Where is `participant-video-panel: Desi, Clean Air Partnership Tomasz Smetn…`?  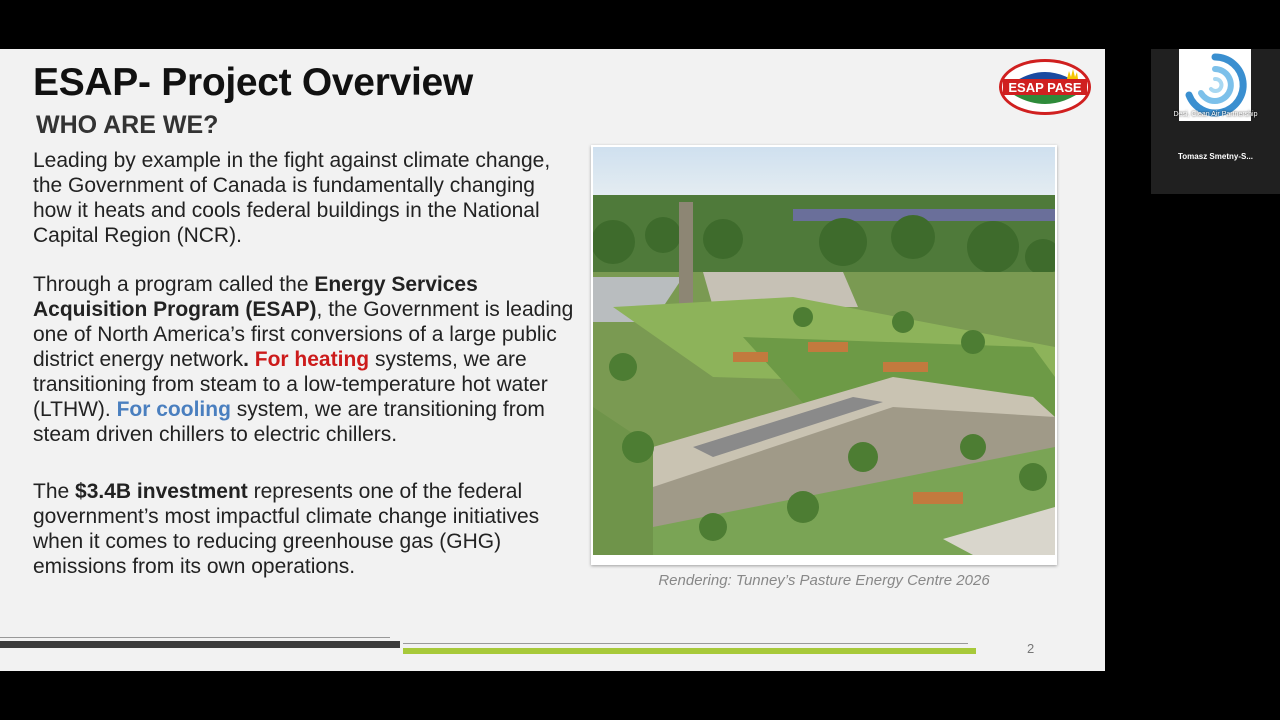
participant-video-panel: Desi, Clean Air Partnership Tomasz Smetn… is located at coordinates (1215, 121).